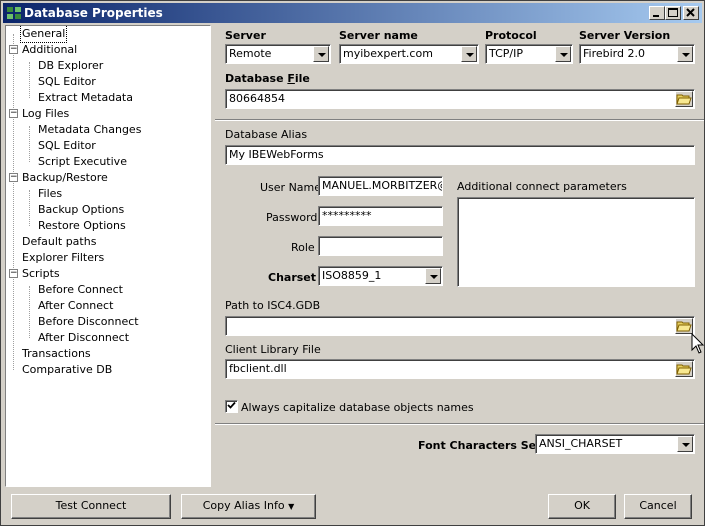 This screenshot has height=526, width=705. I want to click on password-input: *********, so click(380, 216).